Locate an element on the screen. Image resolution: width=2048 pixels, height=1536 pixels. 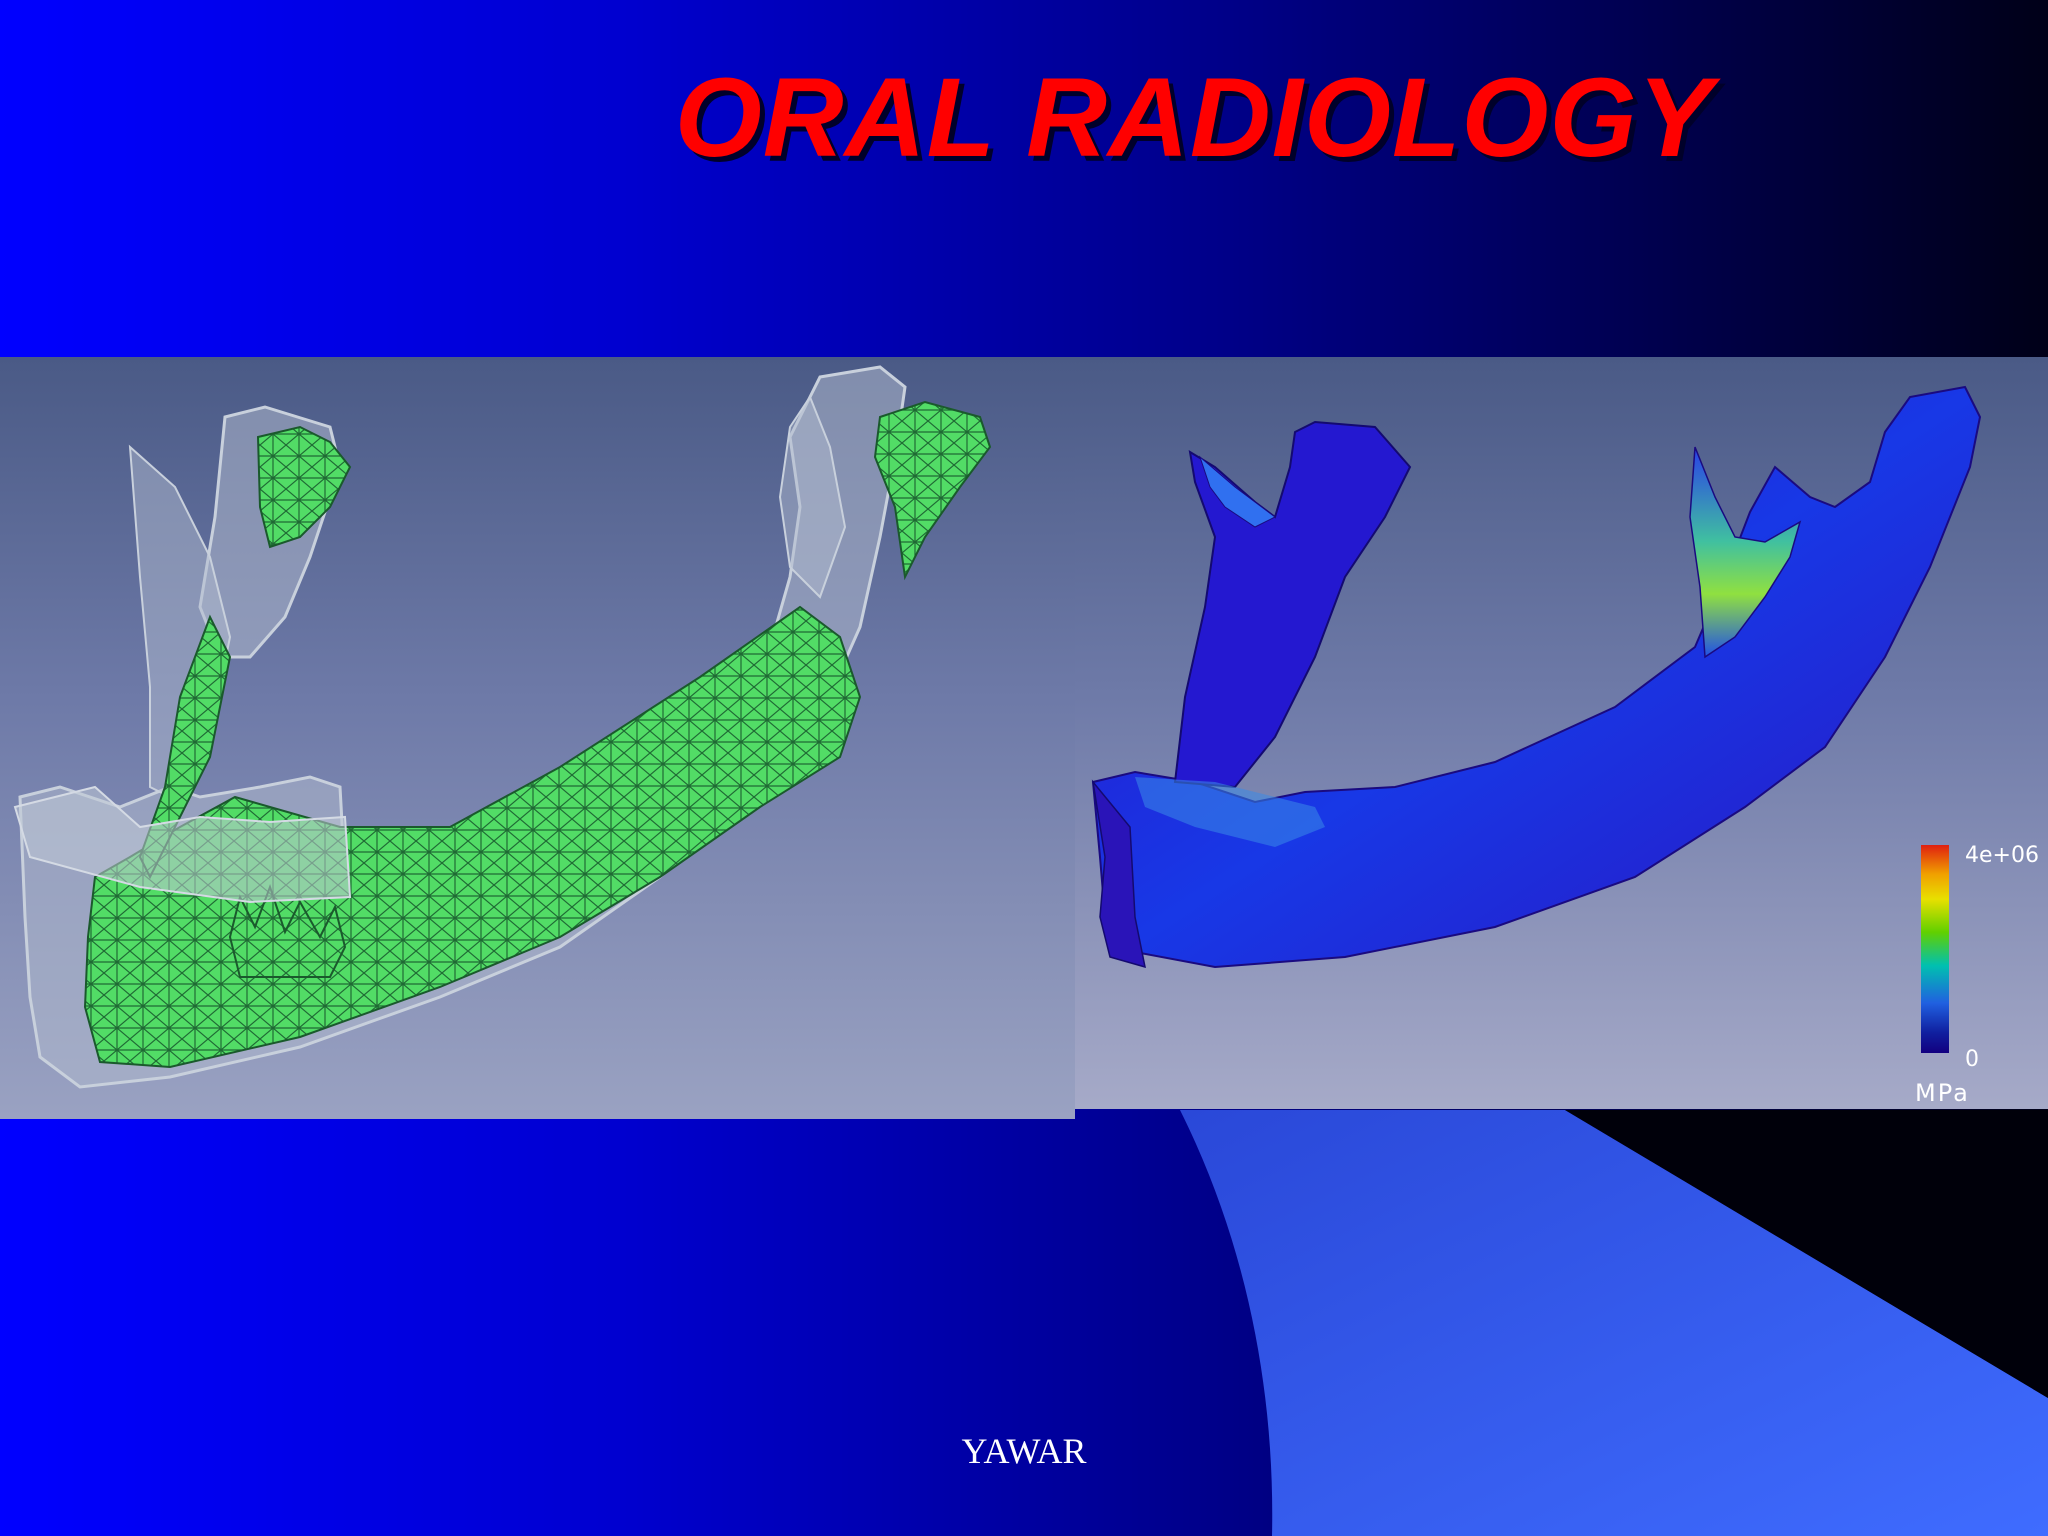
right-condyle-mesh is located at coordinates (932, 490).